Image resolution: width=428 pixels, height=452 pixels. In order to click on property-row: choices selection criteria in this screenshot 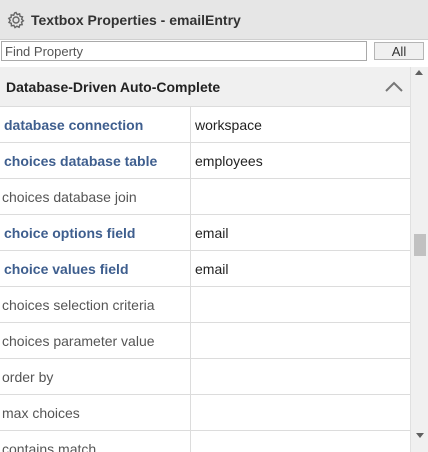, I will do `click(205, 305)`.